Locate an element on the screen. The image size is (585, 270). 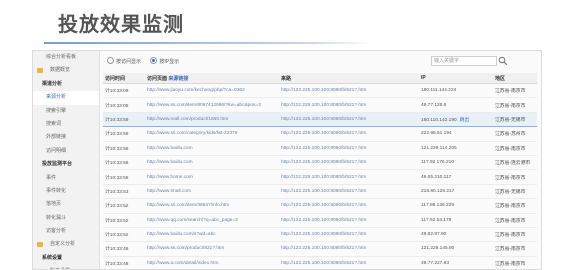
sidebar-item: 落地页 is located at coordinates (66, 204).